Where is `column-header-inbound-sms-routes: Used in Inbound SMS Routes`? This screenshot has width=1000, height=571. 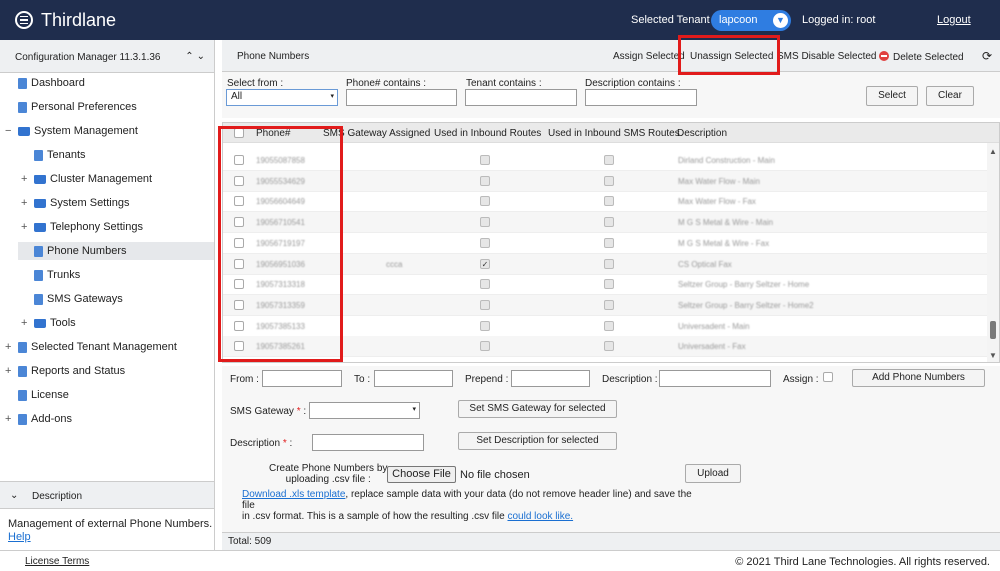 column-header-inbound-sms-routes: Used in Inbound SMS Routes is located at coordinates (614, 133).